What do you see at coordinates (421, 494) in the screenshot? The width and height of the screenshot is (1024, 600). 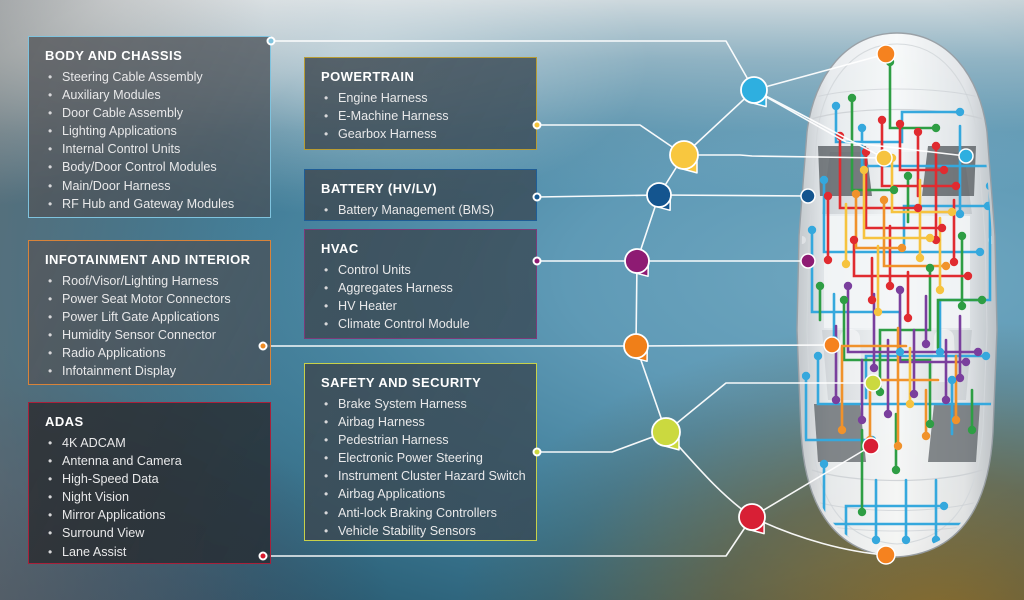 I see `list-item: Airbag Applications` at bounding box center [421, 494].